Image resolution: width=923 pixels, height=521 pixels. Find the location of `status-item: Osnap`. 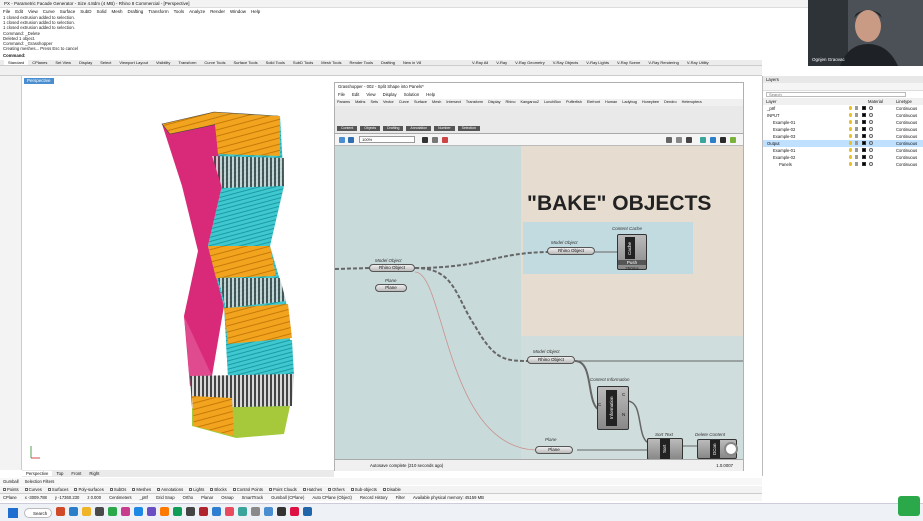

status-item: Osnap is located at coordinates (227, 497).